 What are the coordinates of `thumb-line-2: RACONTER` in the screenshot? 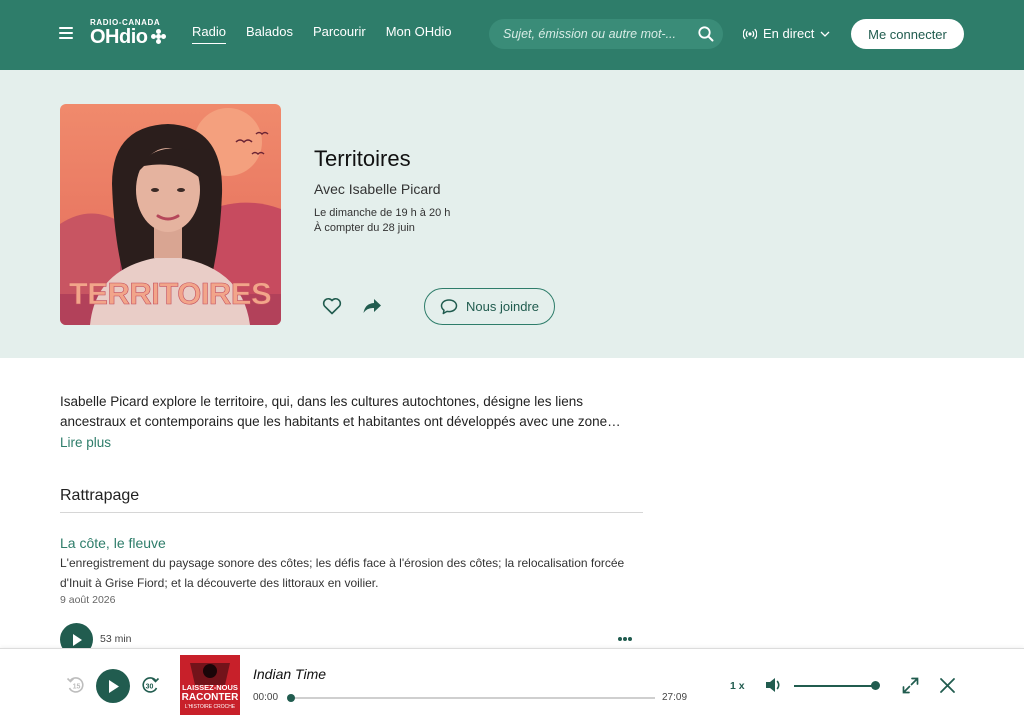 It's located at (210, 697).